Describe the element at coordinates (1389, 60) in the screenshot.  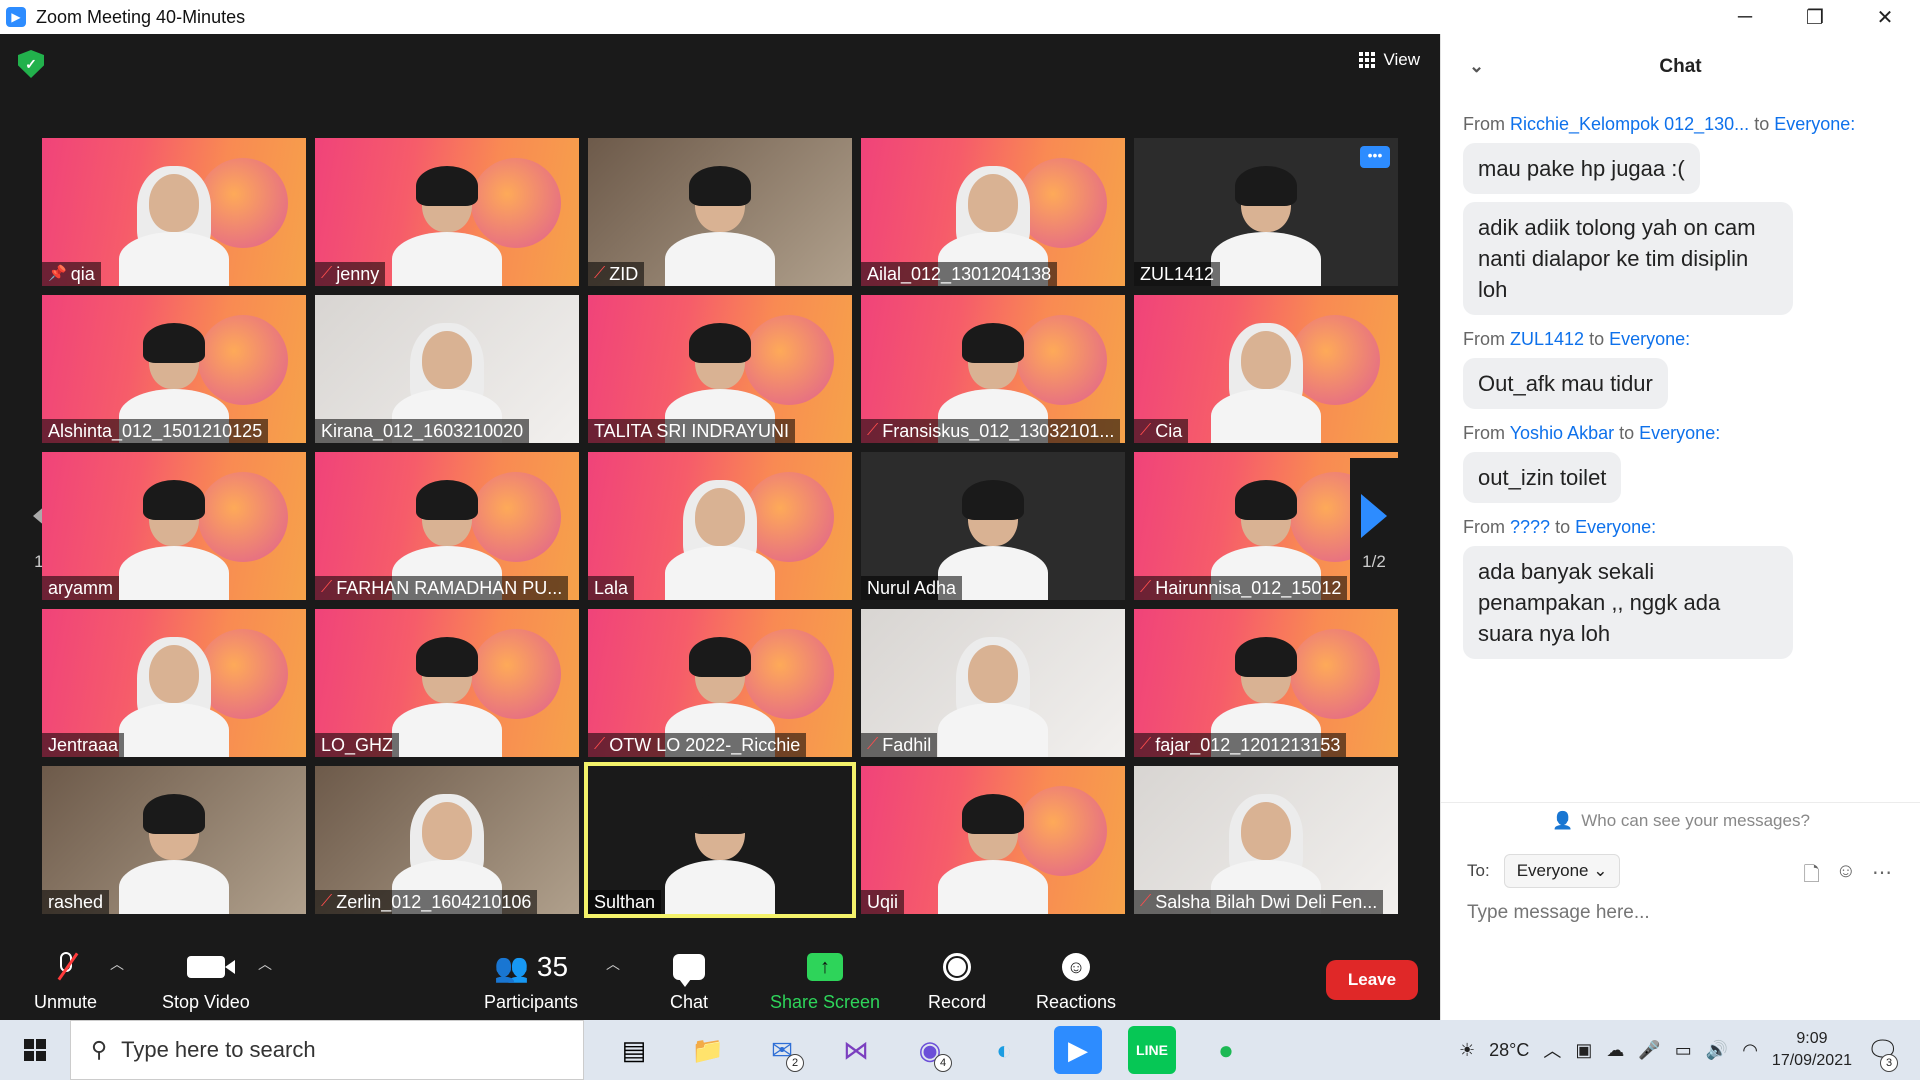
I see `view-button: View` at that location.